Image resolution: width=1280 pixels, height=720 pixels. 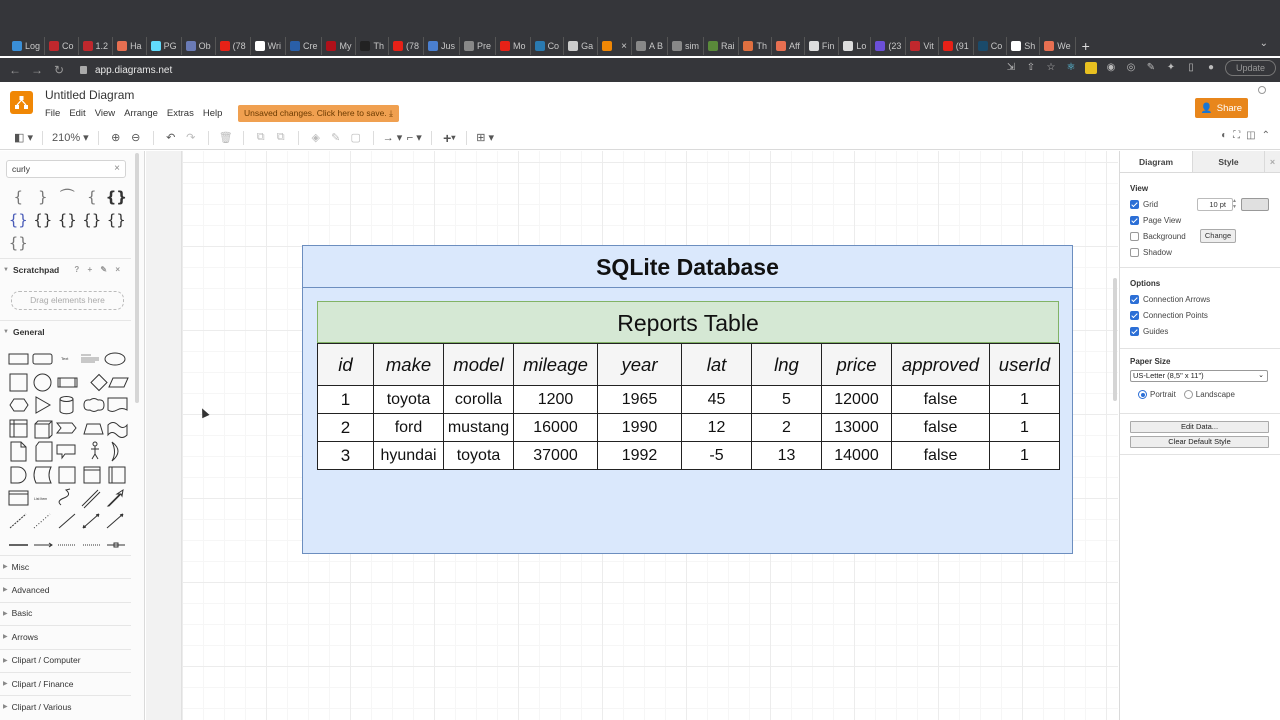 What do you see at coordinates (65, 612) in the screenshot?
I see `library-section-basic: ▶ Basic` at bounding box center [65, 612].